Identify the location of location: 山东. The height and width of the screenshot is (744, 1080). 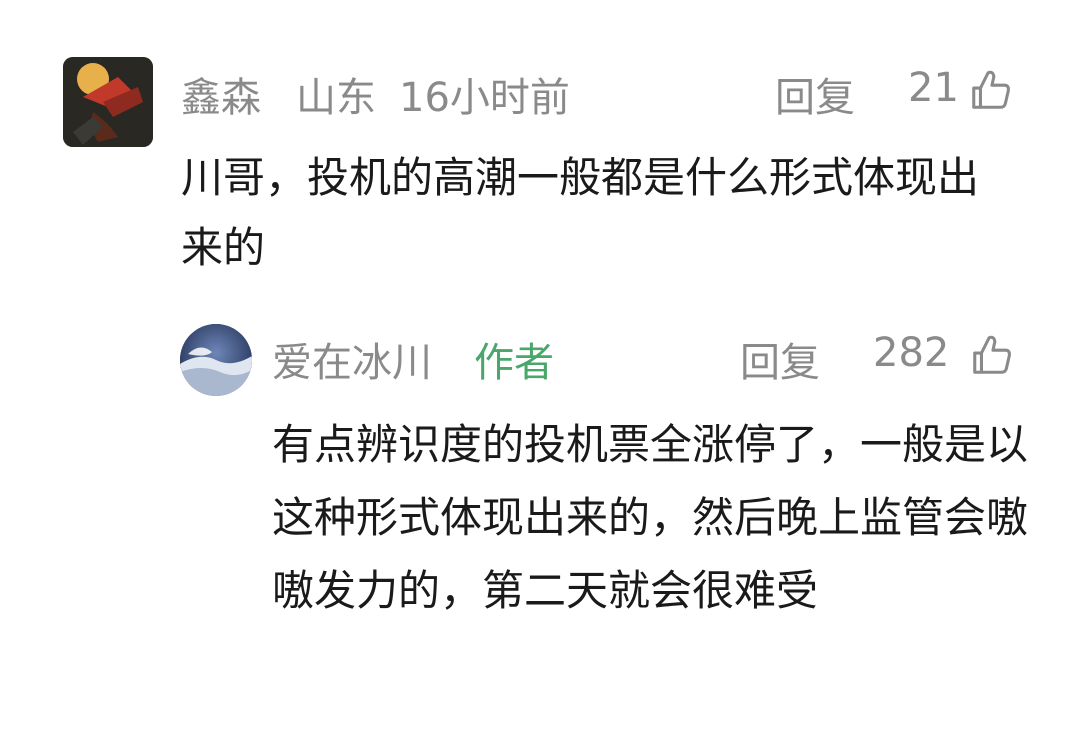
(336, 98).